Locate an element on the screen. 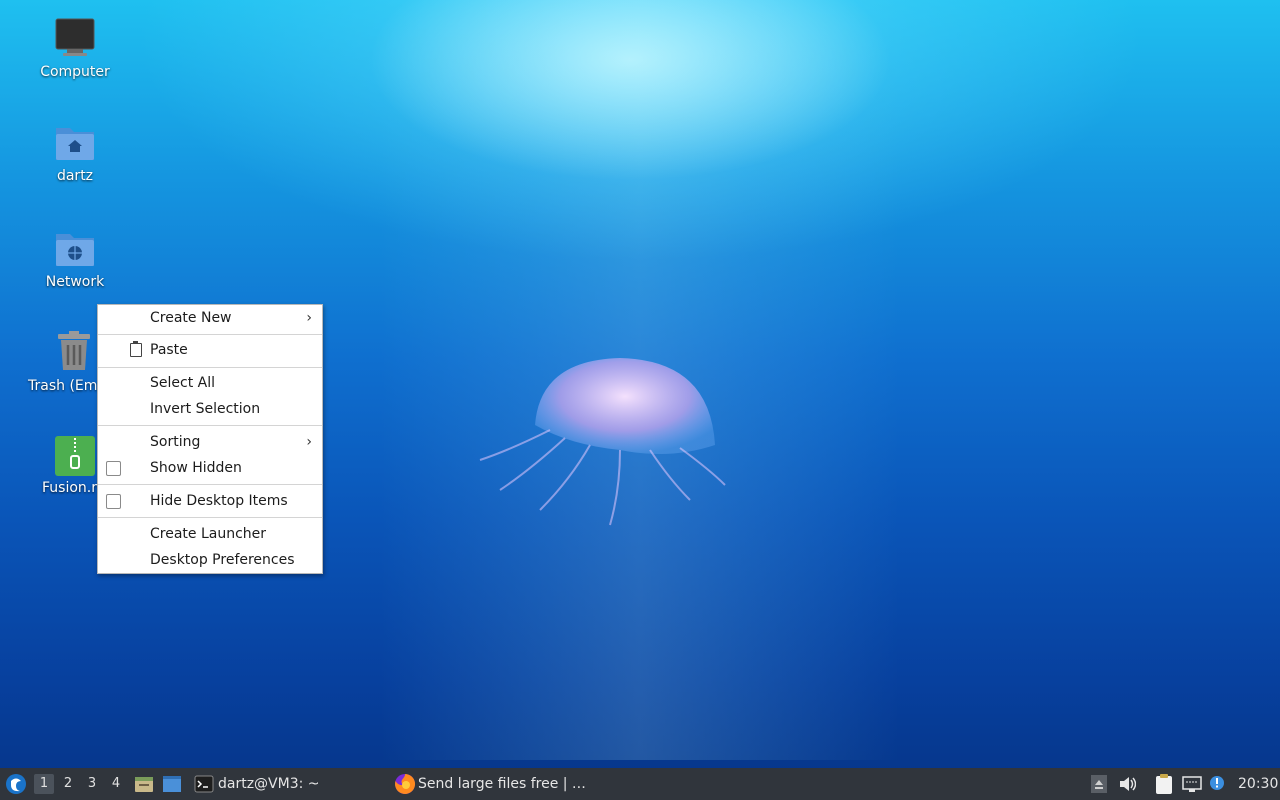 The height and width of the screenshot is (800, 1280). task-terminal: dartz@VM3: ~ is located at coordinates (287, 784).